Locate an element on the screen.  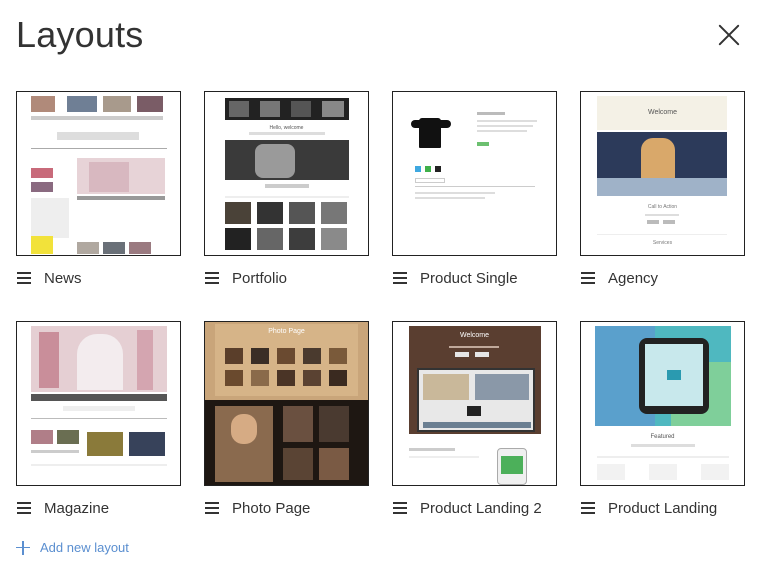
layout-card-product-landing: Featured Product Landing is located at coordinates (662, 424).